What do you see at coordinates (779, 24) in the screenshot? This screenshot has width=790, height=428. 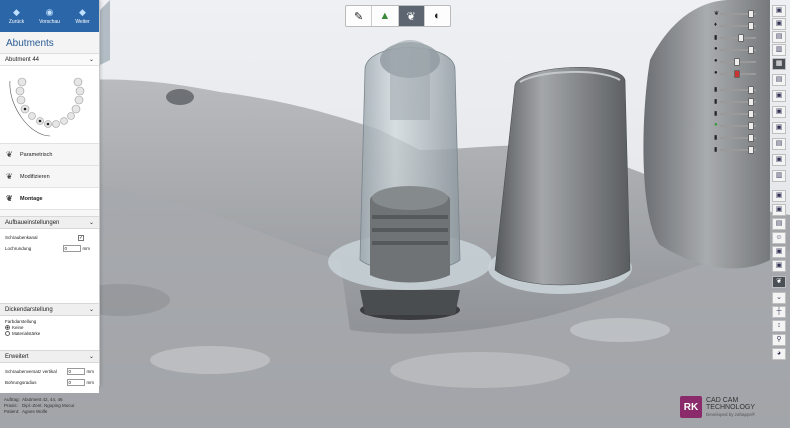 I see `view-icon-2: ▣` at bounding box center [779, 24].